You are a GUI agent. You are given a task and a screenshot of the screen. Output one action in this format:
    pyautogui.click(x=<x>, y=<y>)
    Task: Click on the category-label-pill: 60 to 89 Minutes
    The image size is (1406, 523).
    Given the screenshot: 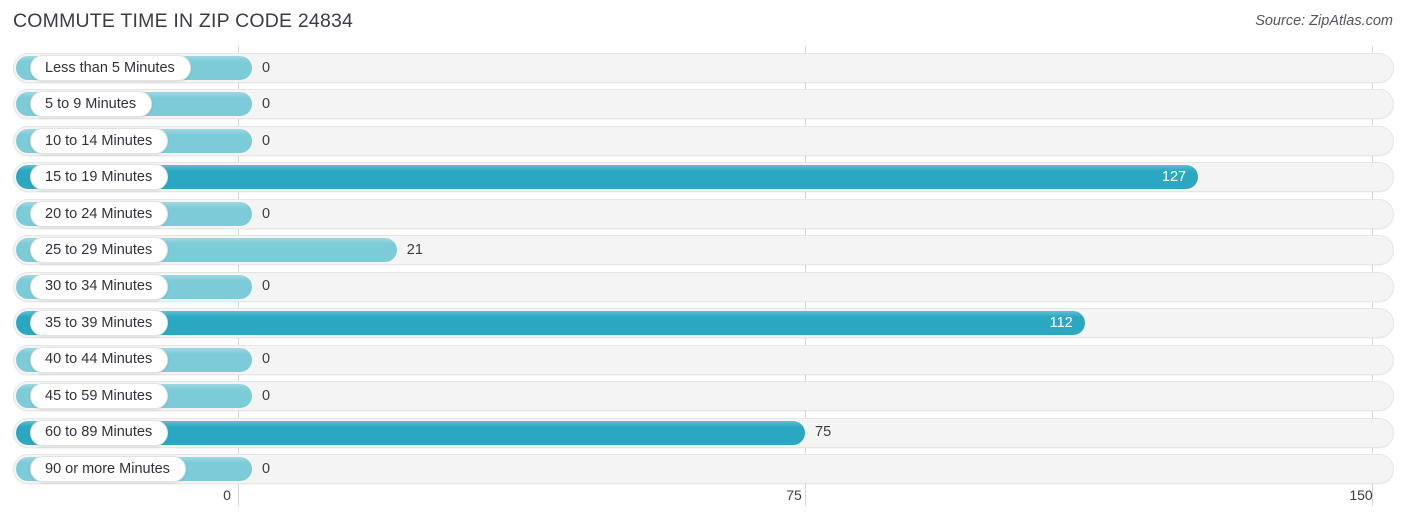 What is the action you would take?
    pyautogui.click(x=99, y=432)
    